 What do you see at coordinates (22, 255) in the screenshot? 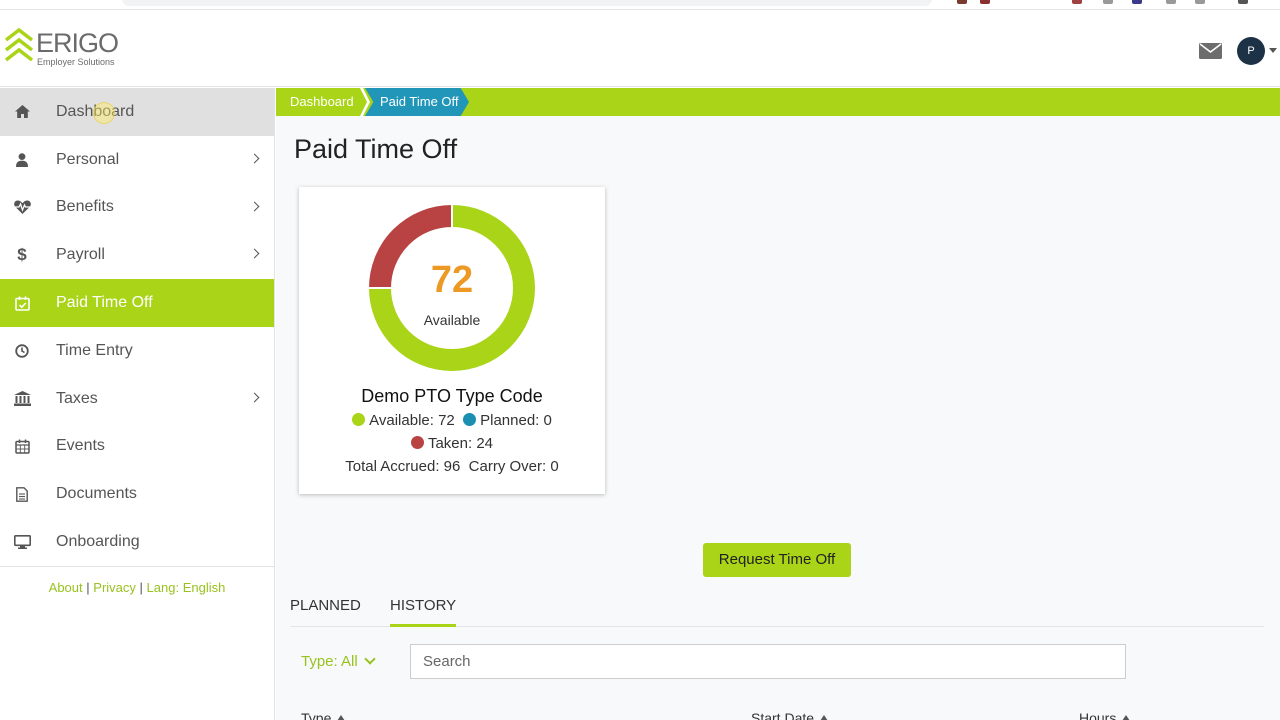
I see `dollar-icon: $` at bounding box center [22, 255].